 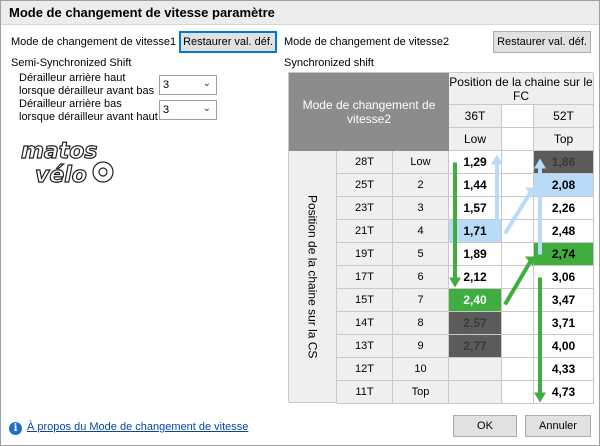 I want to click on mode2-label: Mode de changement de vitesse2, so click(x=367, y=42).